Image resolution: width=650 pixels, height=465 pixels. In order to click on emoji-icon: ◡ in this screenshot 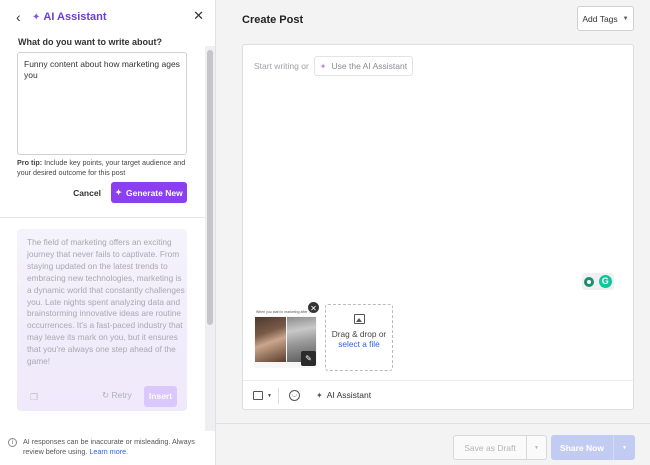, I will do `click(294, 395)`.